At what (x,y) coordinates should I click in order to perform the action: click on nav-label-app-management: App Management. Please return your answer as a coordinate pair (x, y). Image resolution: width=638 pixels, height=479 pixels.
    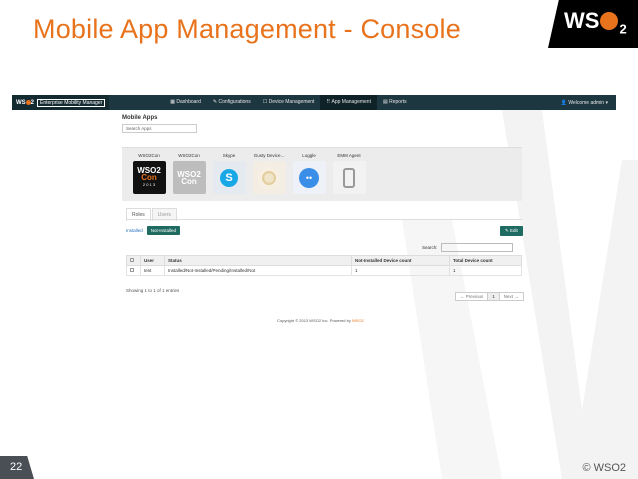
    Looking at the image, I should click on (351, 102).